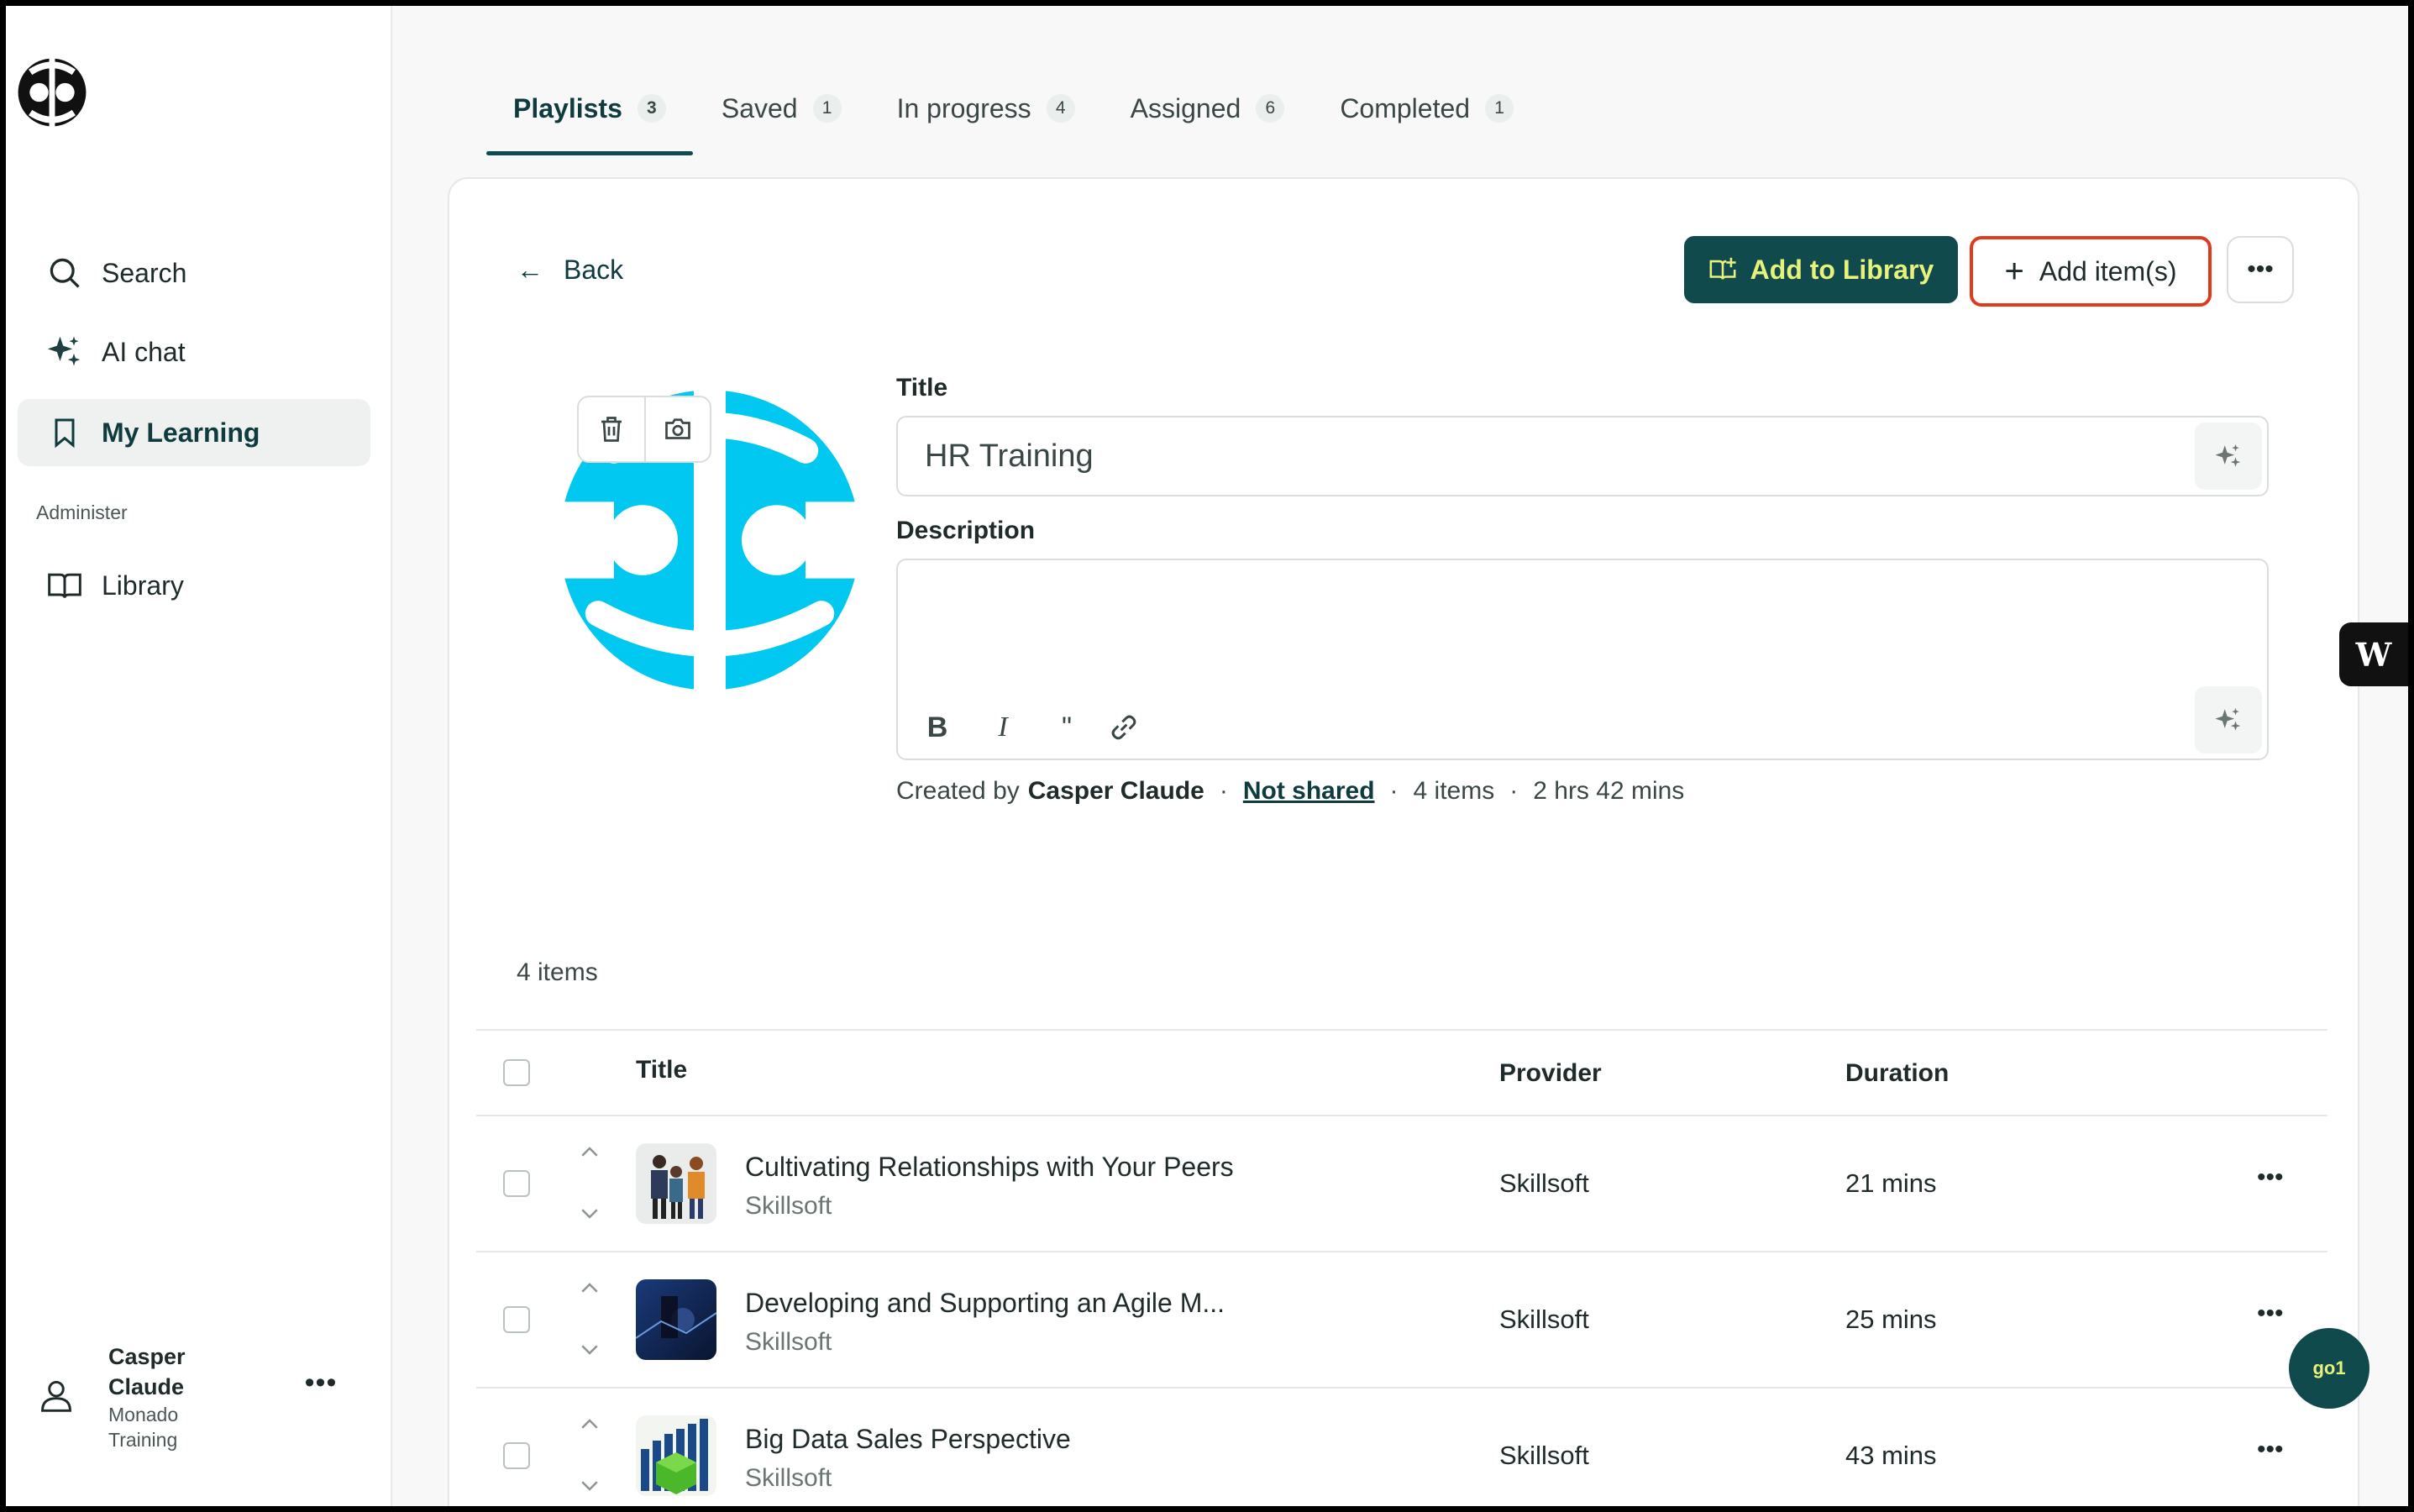  Describe the element at coordinates (59, 1396) in the screenshot. I see `user-icon` at that location.